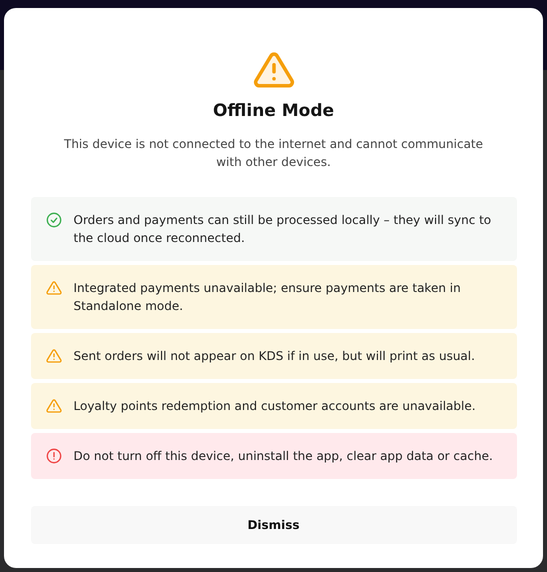 Image resolution: width=547 pixels, height=572 pixels. Describe the element at coordinates (274, 153) in the screenshot. I see `dialog-message: This device is not connected to the internet and cannot communicate with other devices.` at that location.